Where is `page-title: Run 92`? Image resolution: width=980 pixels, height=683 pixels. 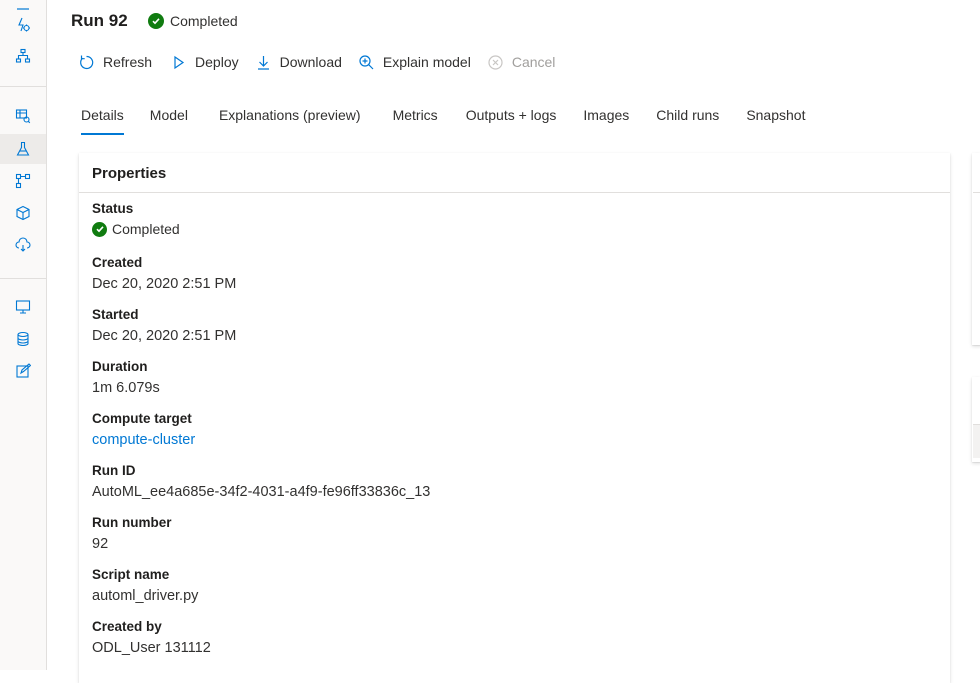
page-title: Run 92 is located at coordinates (99, 20).